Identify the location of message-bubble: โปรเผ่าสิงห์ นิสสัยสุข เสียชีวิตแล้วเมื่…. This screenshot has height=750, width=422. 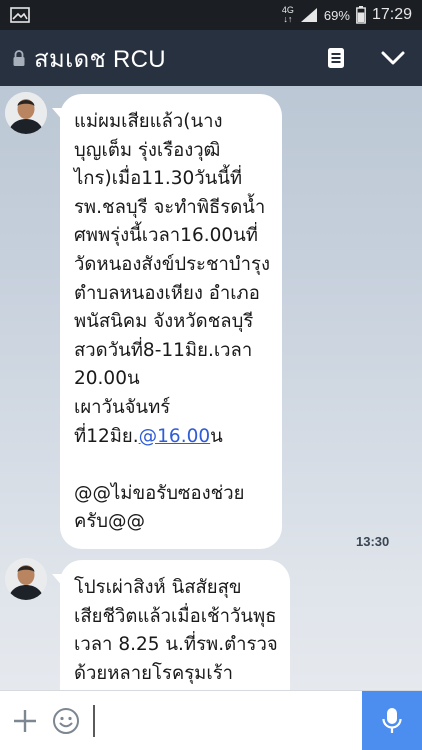
(175, 625).